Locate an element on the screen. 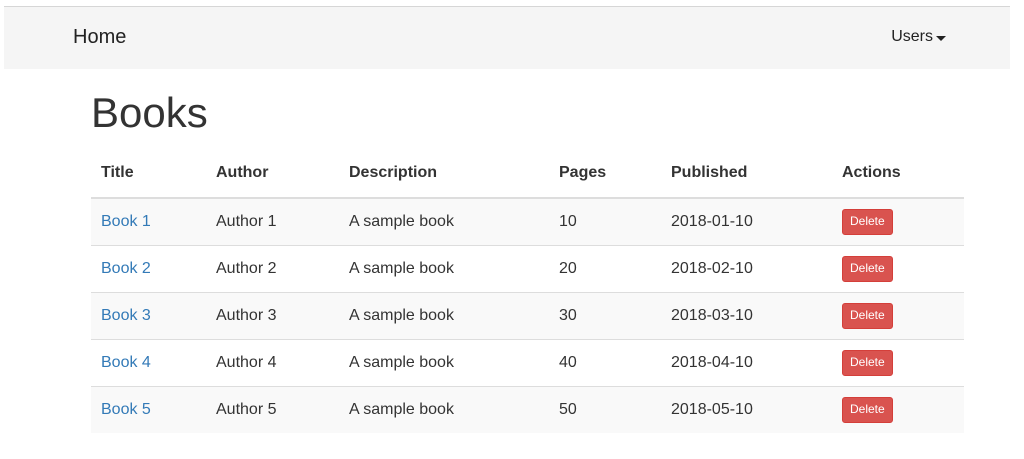  book-pages: 10 is located at coordinates (605, 221).